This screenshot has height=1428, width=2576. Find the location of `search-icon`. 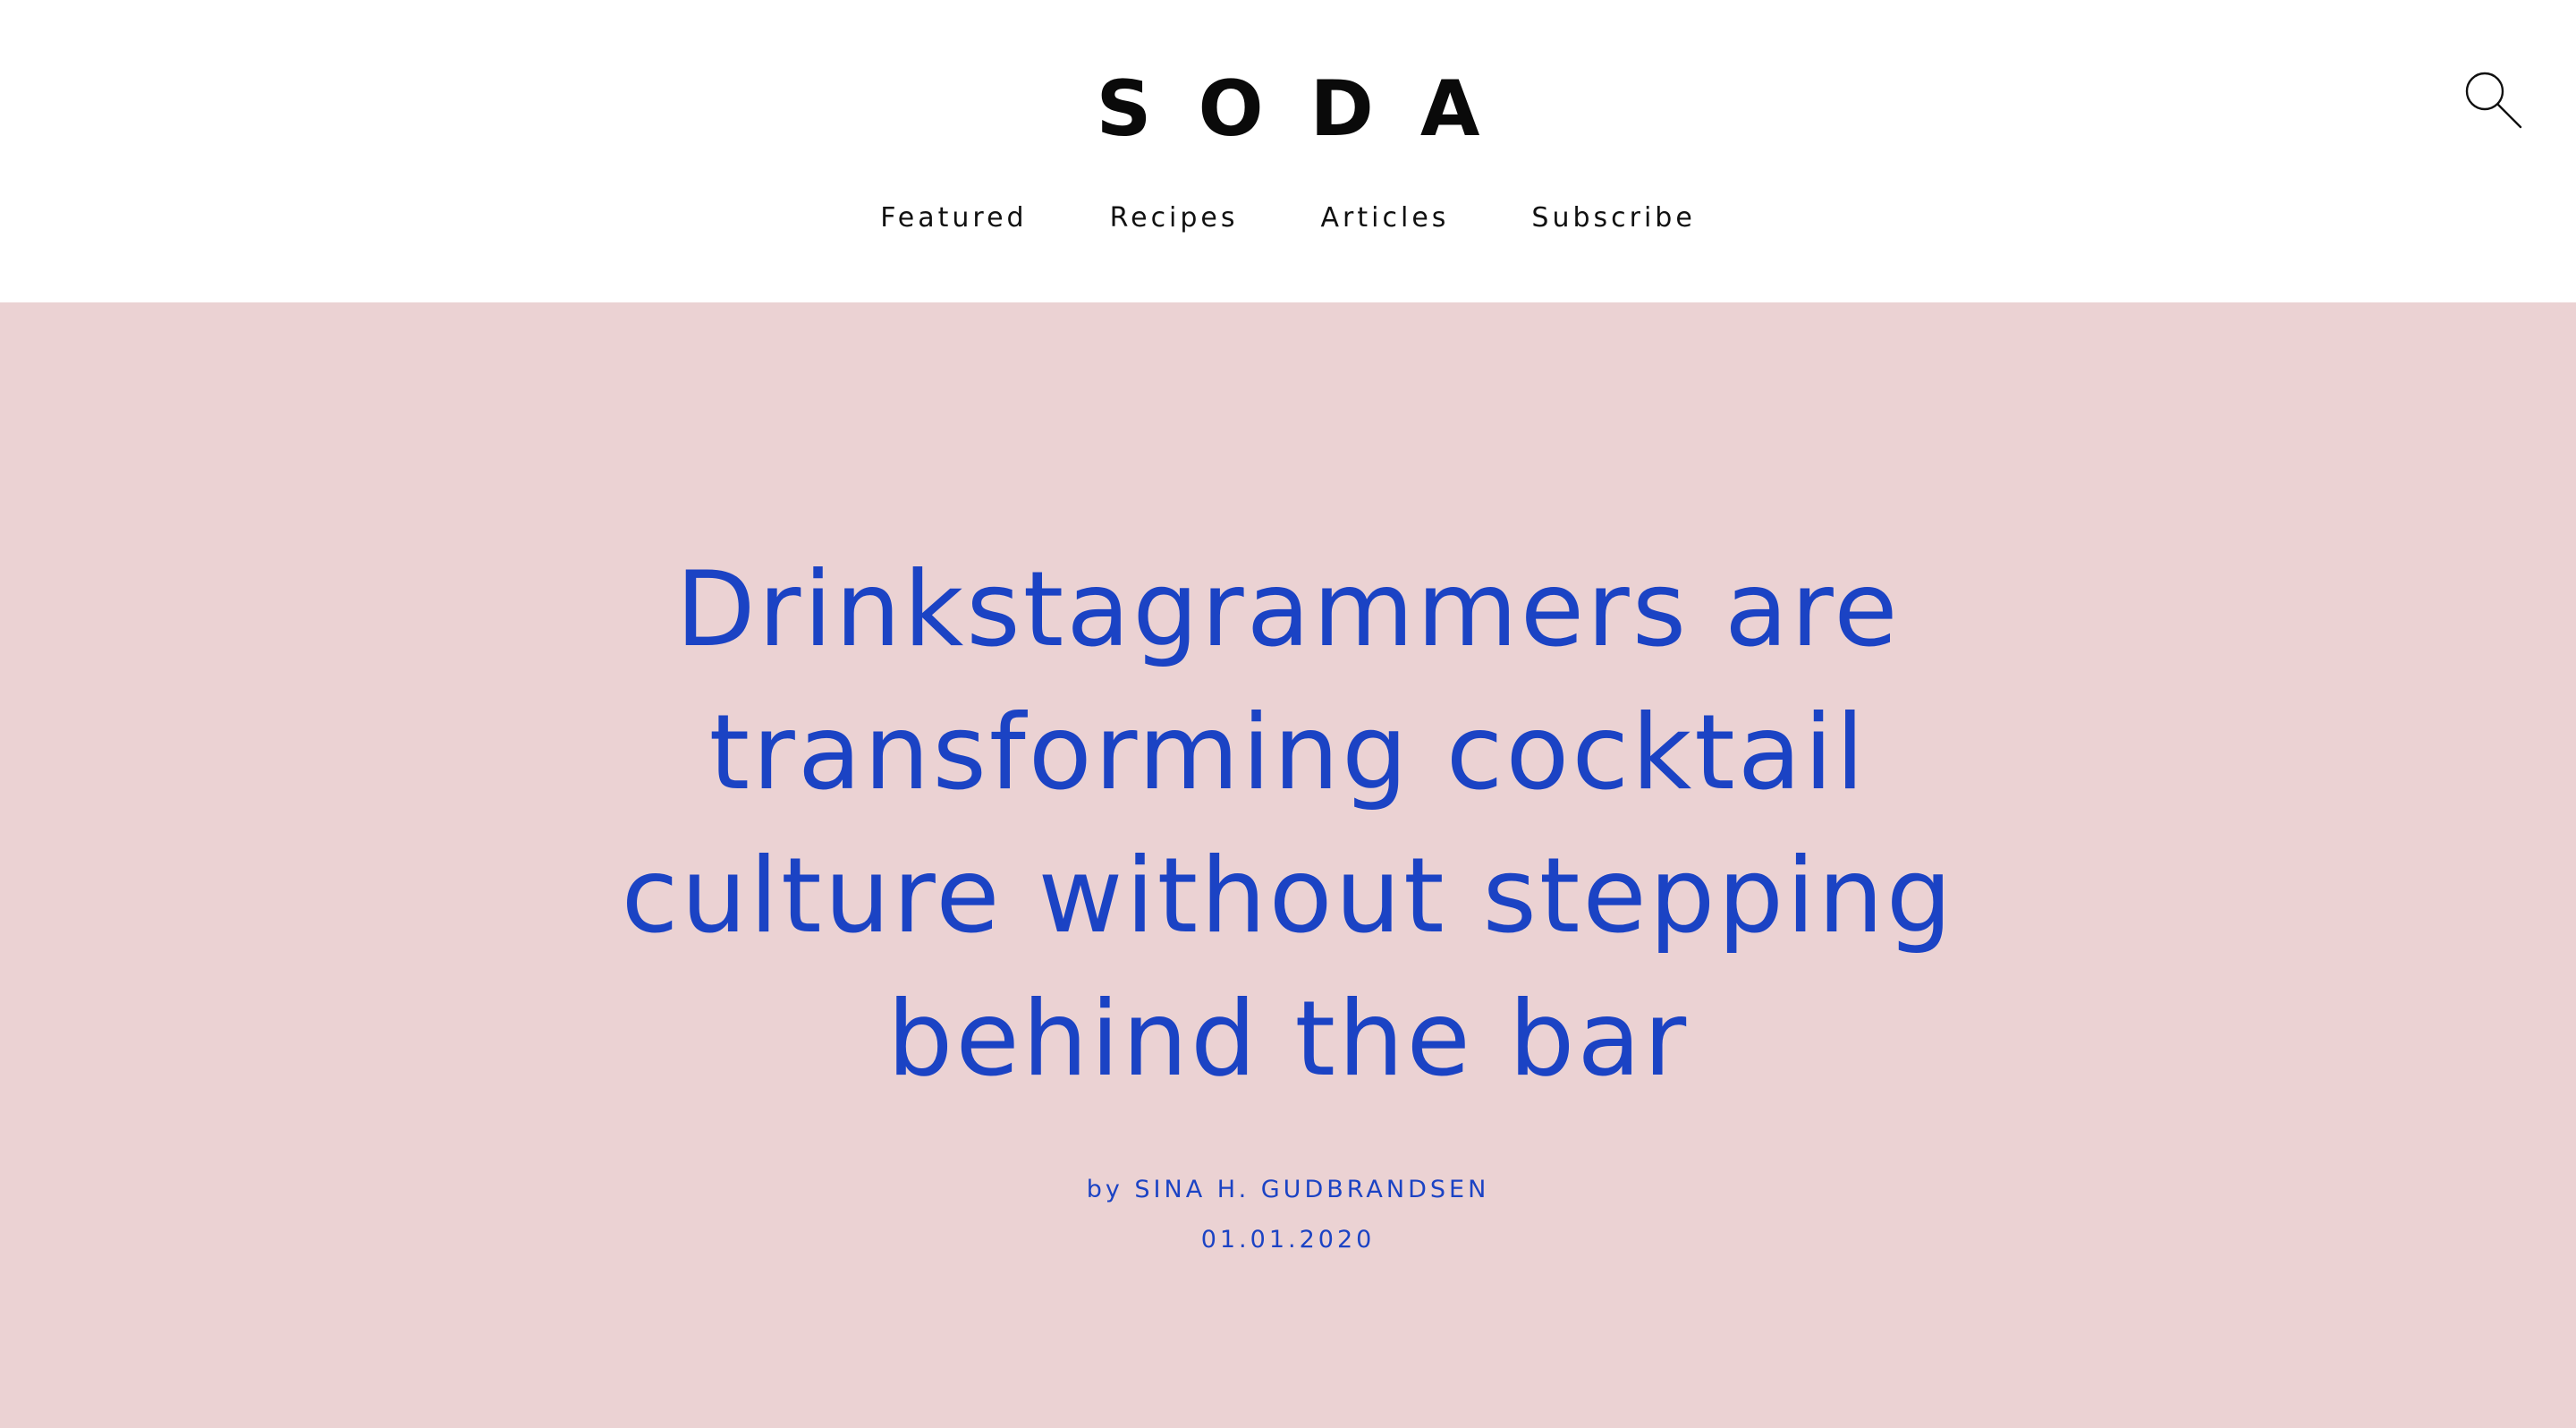

search-icon is located at coordinates (2493, 100).